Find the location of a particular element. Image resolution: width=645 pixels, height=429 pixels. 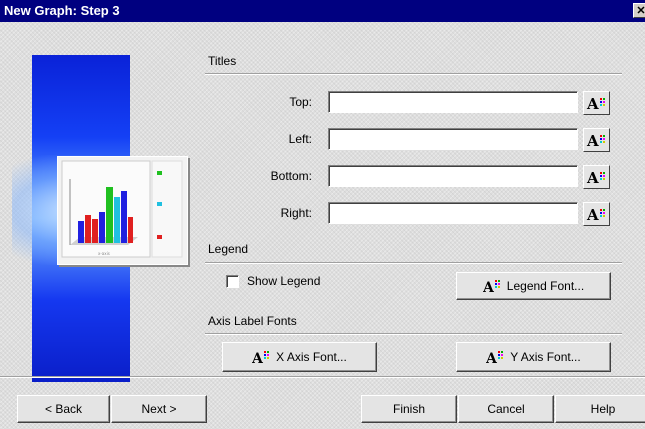

show-legend-checkbox is located at coordinates (232, 281).